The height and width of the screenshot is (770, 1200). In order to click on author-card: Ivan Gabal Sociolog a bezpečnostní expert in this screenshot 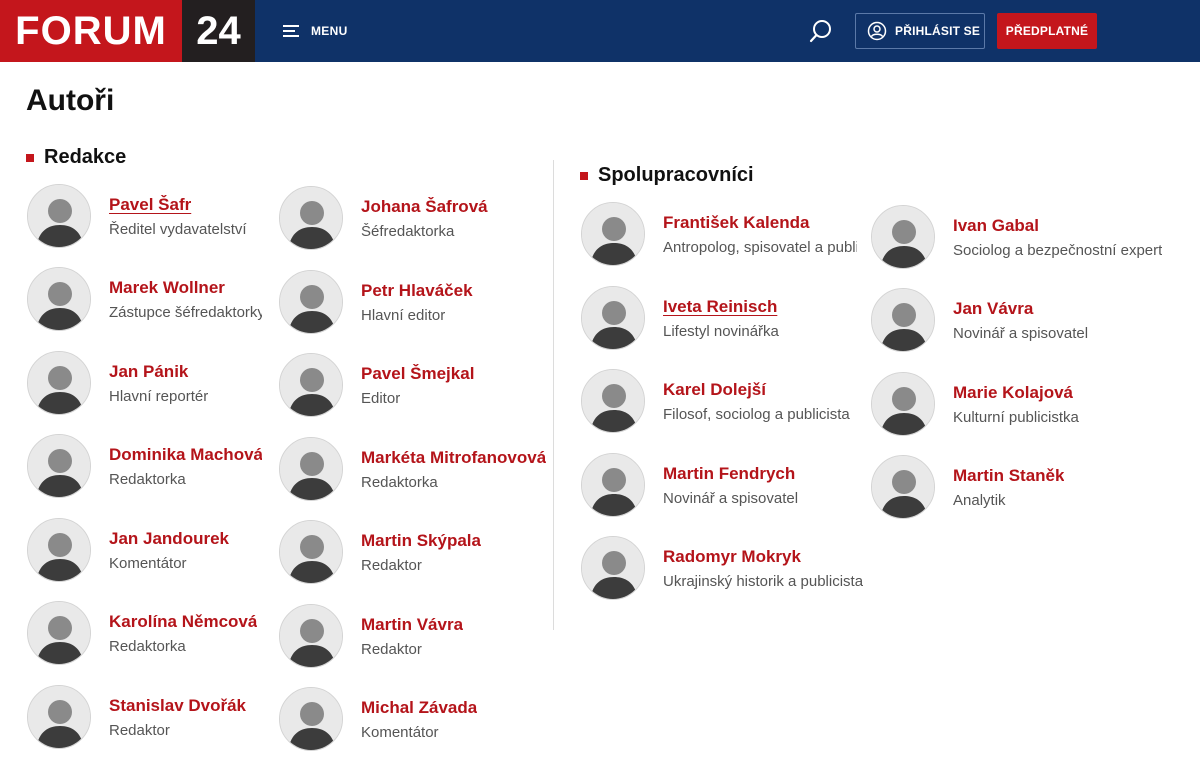, I will do `click(1031, 237)`.